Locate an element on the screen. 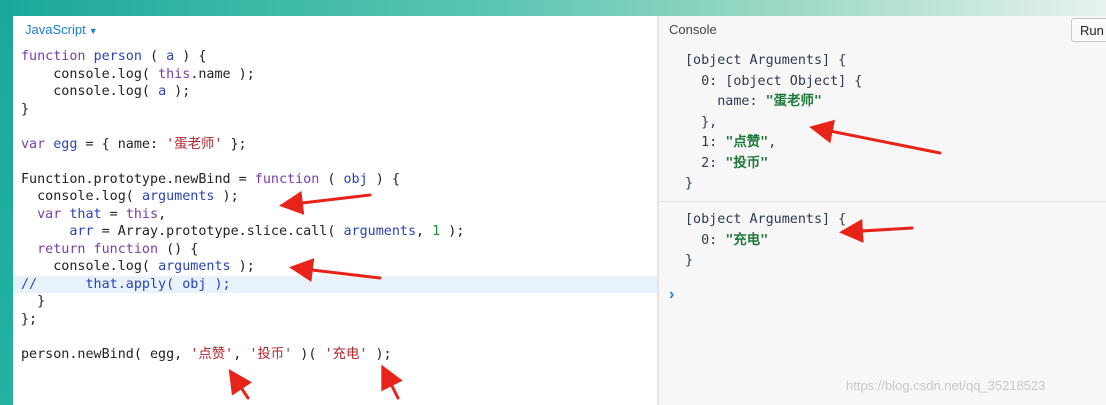  identifier: person is located at coordinates (117, 56).